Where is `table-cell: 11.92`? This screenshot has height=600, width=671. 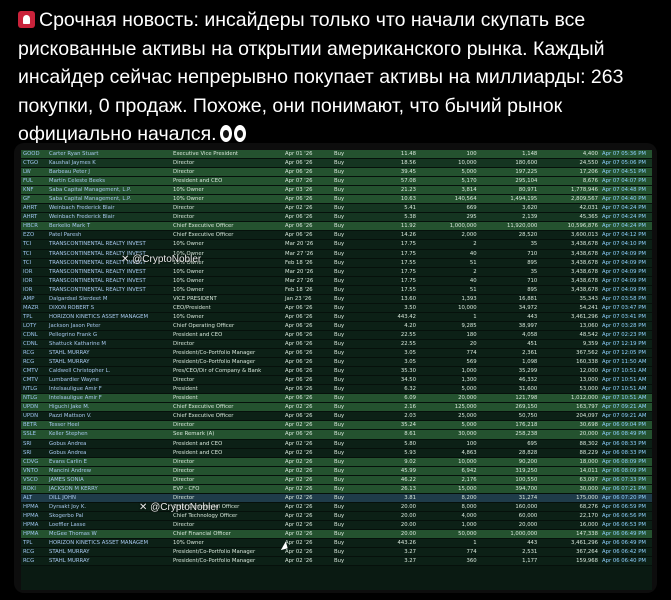 table-cell: 11.92 is located at coordinates (396, 226).